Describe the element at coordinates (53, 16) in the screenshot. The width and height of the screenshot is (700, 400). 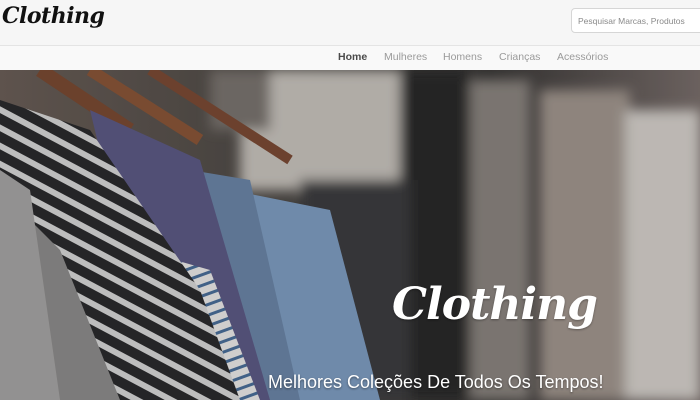
I see `brand-logo: Clothing` at that location.